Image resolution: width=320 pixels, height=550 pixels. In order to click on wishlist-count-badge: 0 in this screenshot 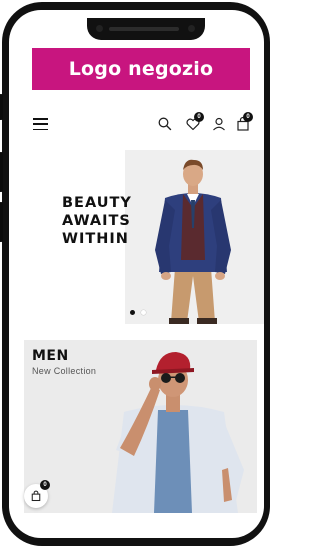, I will do `click(199, 117)`.